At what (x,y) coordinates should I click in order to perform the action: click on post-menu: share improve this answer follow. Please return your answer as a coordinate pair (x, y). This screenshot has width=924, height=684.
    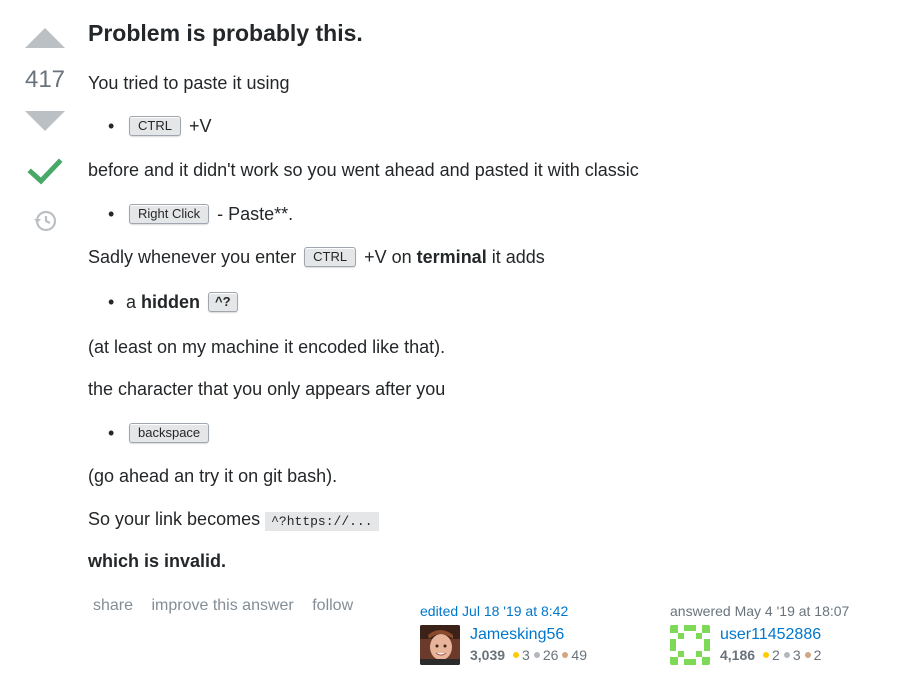
    Looking at the image, I should click on (230, 606).